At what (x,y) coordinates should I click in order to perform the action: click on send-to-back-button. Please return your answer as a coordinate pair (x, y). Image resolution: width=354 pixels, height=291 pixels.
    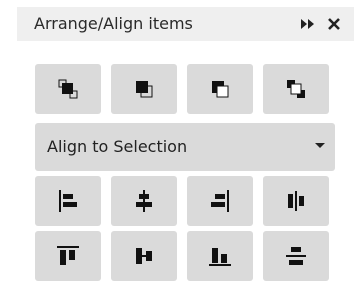
    Looking at the image, I should click on (296, 89).